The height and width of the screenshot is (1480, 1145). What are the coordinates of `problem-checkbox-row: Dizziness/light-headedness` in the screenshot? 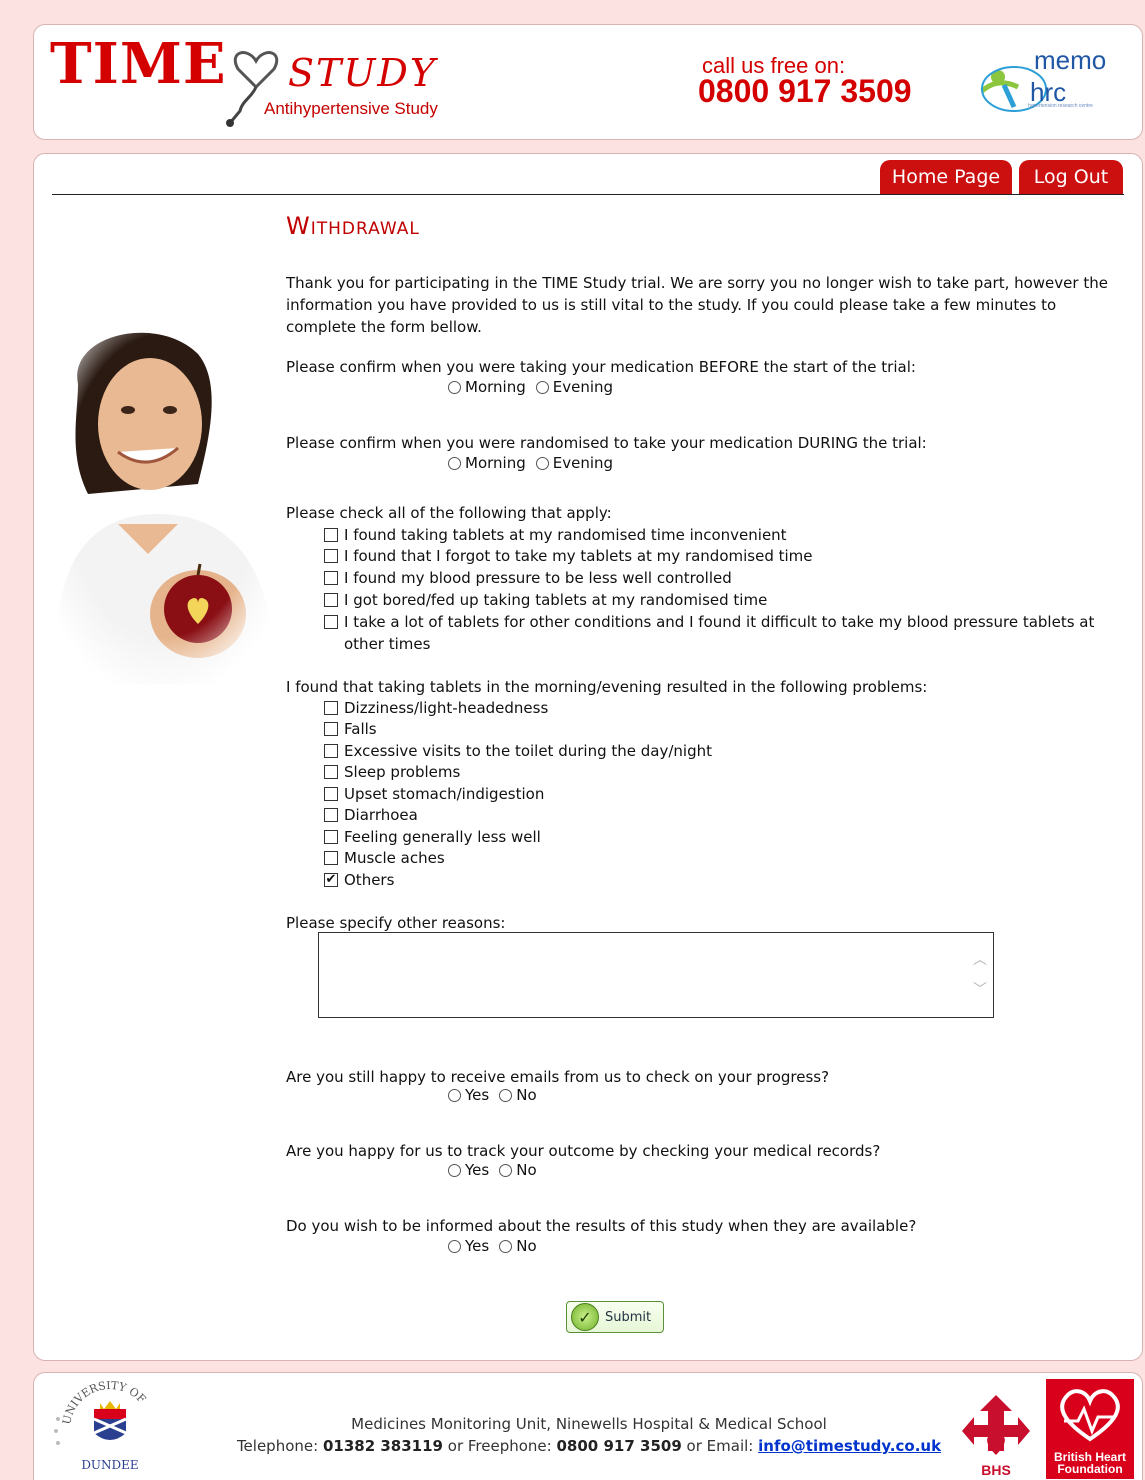 It's located at (724, 708).